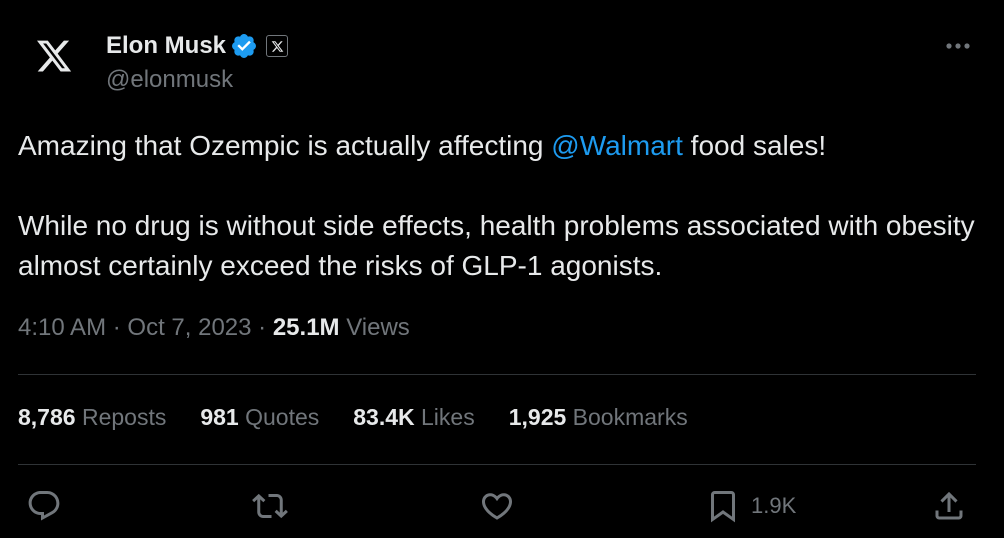 The height and width of the screenshot is (538, 1004). Describe the element at coordinates (219, 417) in the screenshot. I see `quotes-count: 981` at that location.